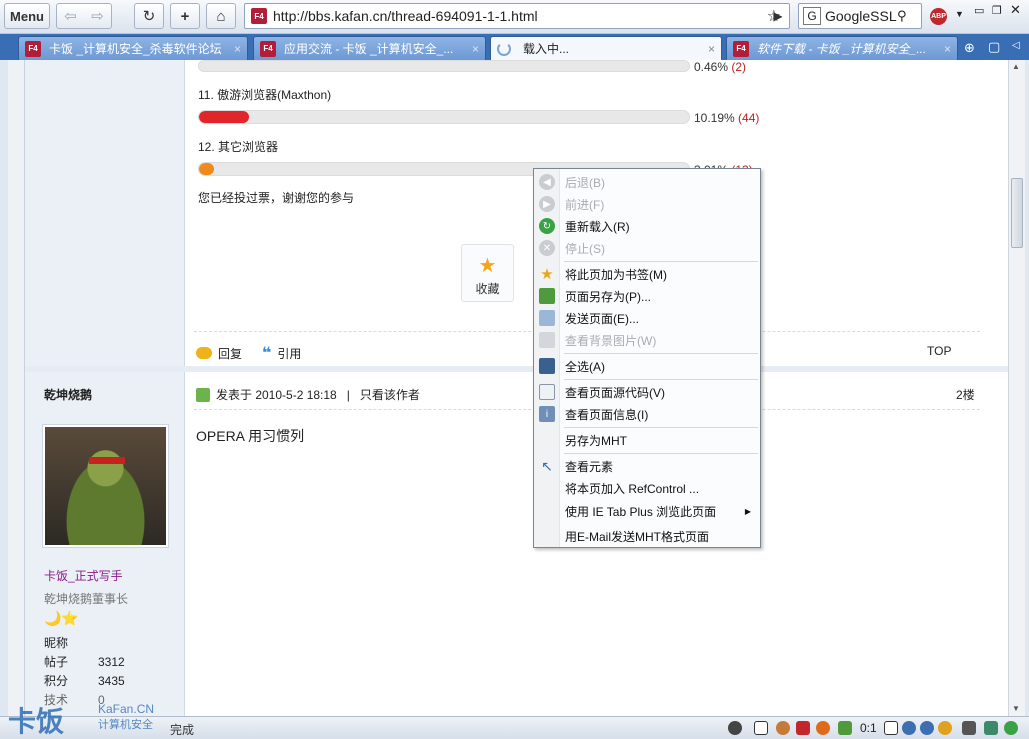 The image size is (1029, 739). I want to click on stat-points: 积分 3435, so click(84, 680).